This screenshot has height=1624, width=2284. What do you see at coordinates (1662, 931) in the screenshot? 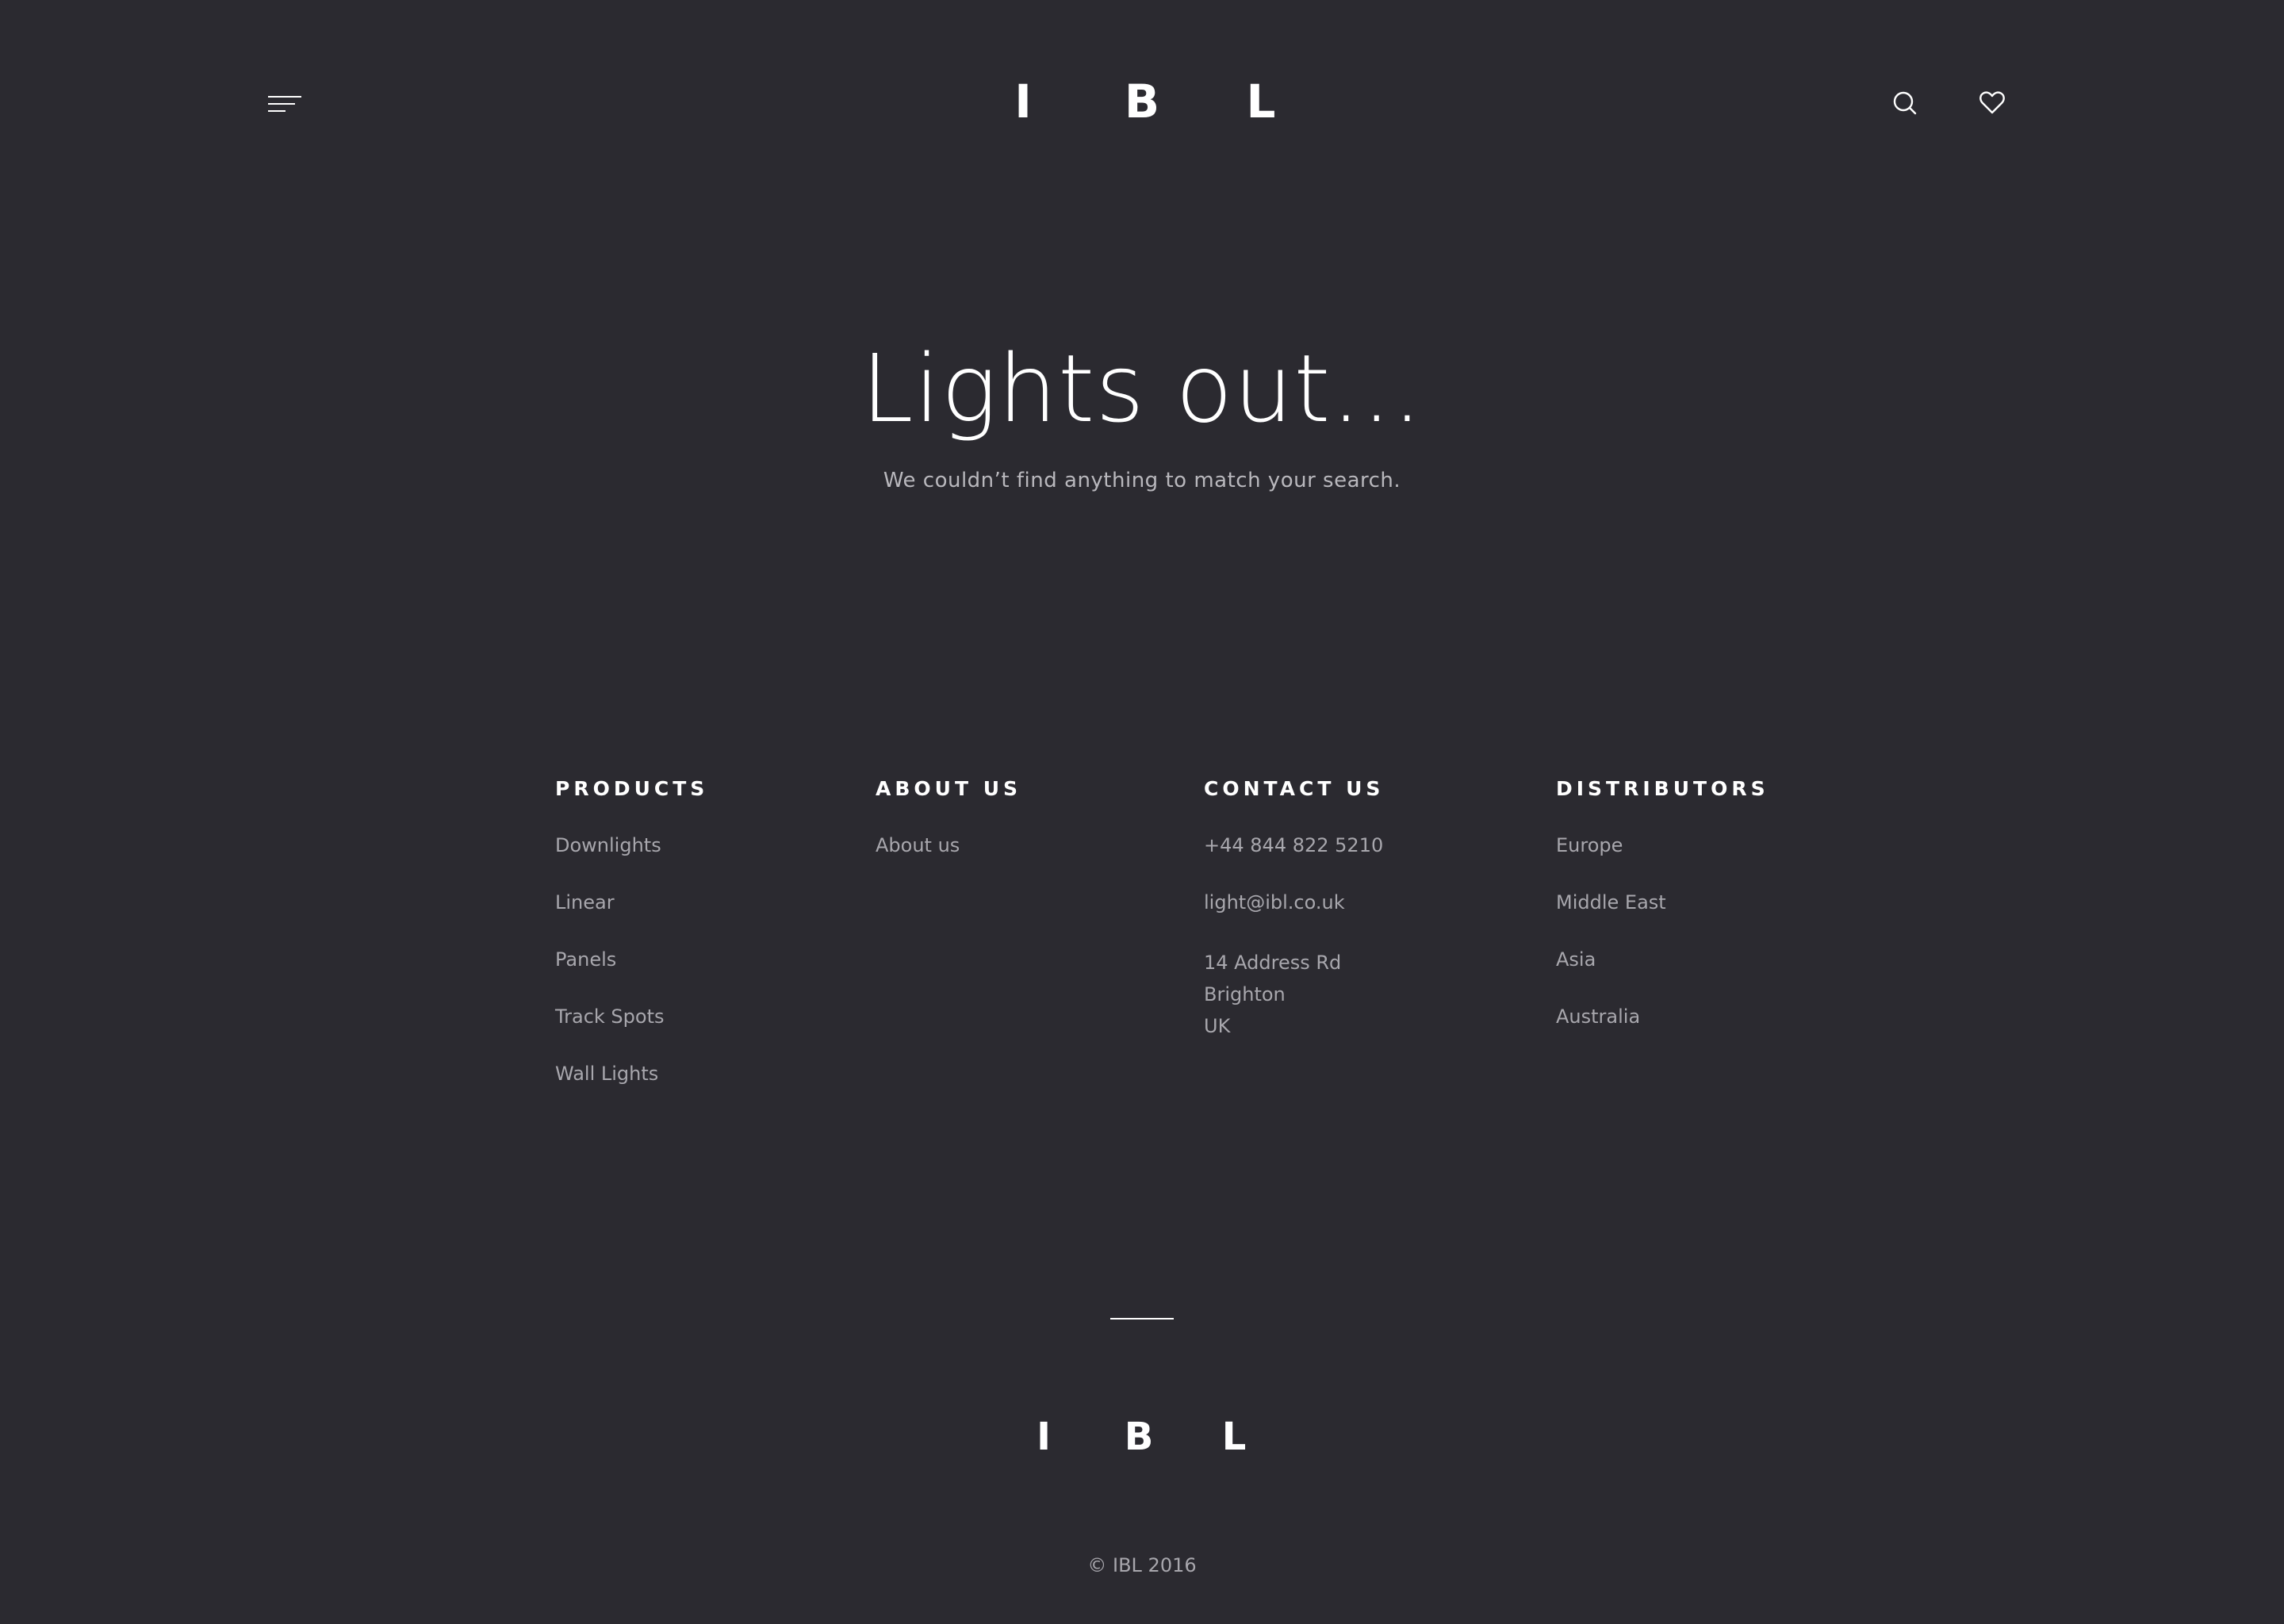
I see `distributors-list: Europe Middle East Asia Australia` at bounding box center [1662, 931].